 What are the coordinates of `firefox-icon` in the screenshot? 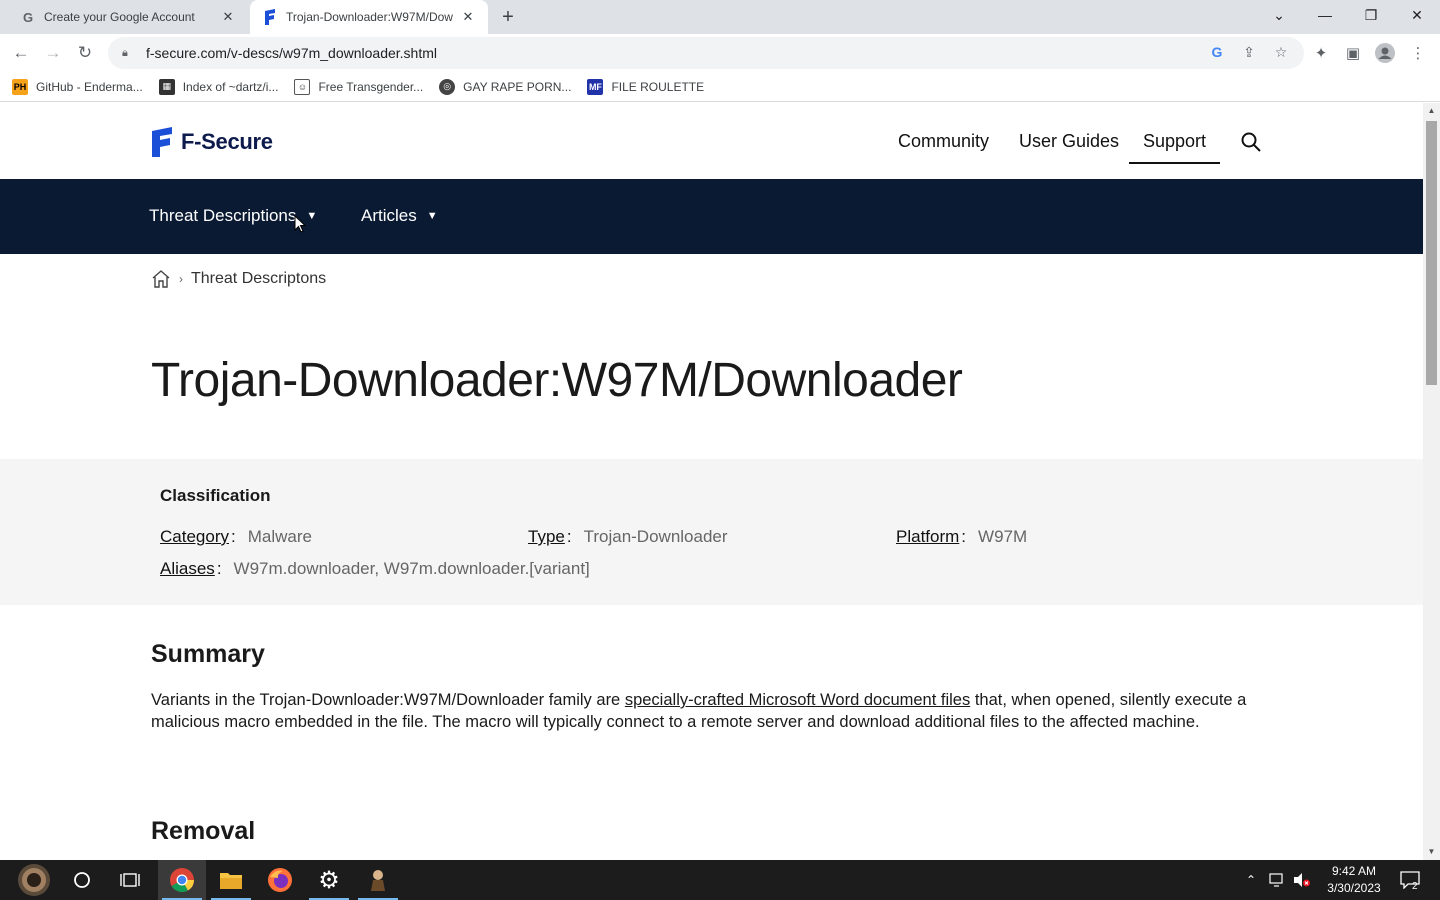 It's located at (280, 880).